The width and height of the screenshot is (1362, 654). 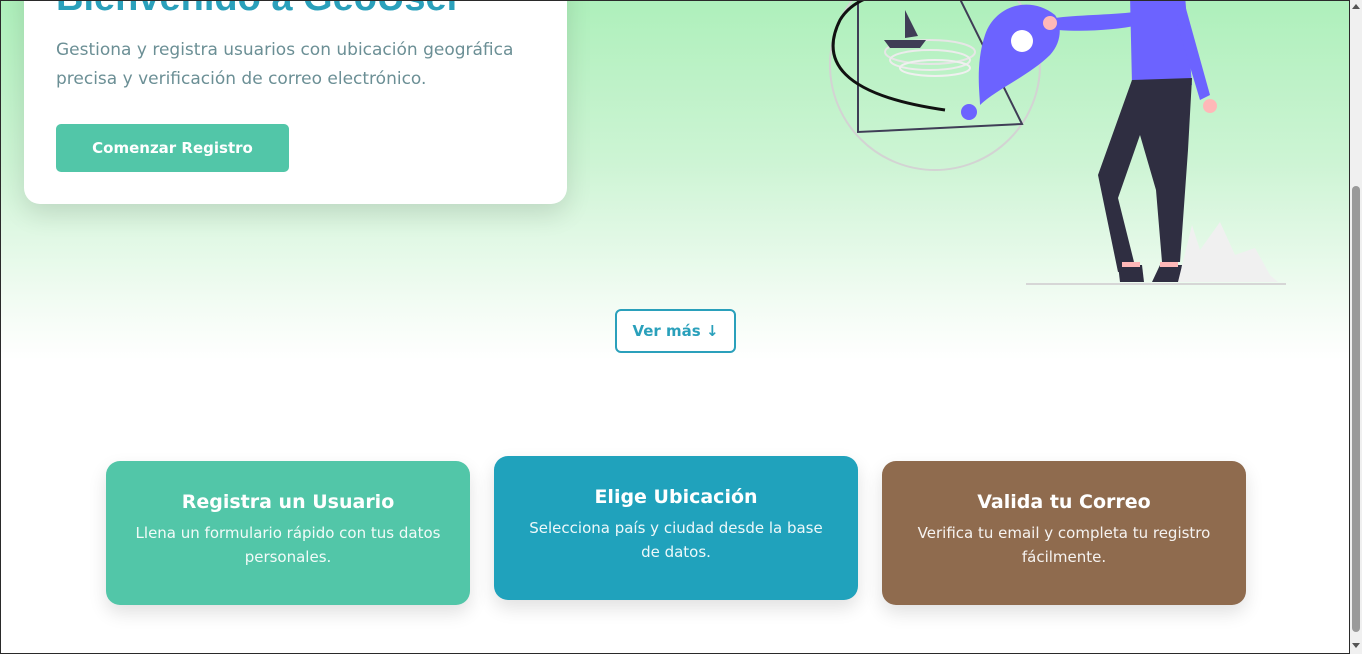 I want to click on feature-card-title: Valida tu Correo, so click(x=1064, y=502).